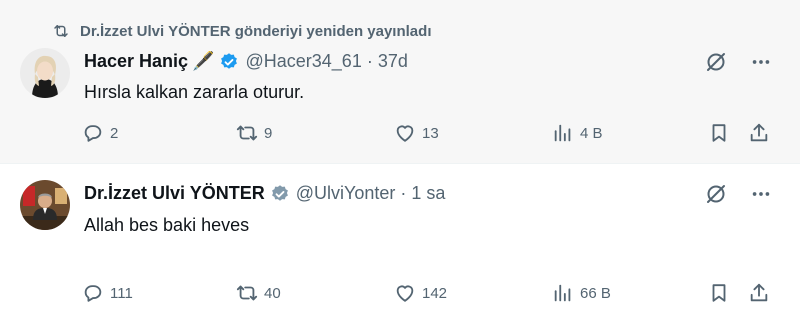  Describe the element at coordinates (194, 92) in the screenshot. I see `tweet-text: Hırsla kalkan zararla oturur.` at that location.